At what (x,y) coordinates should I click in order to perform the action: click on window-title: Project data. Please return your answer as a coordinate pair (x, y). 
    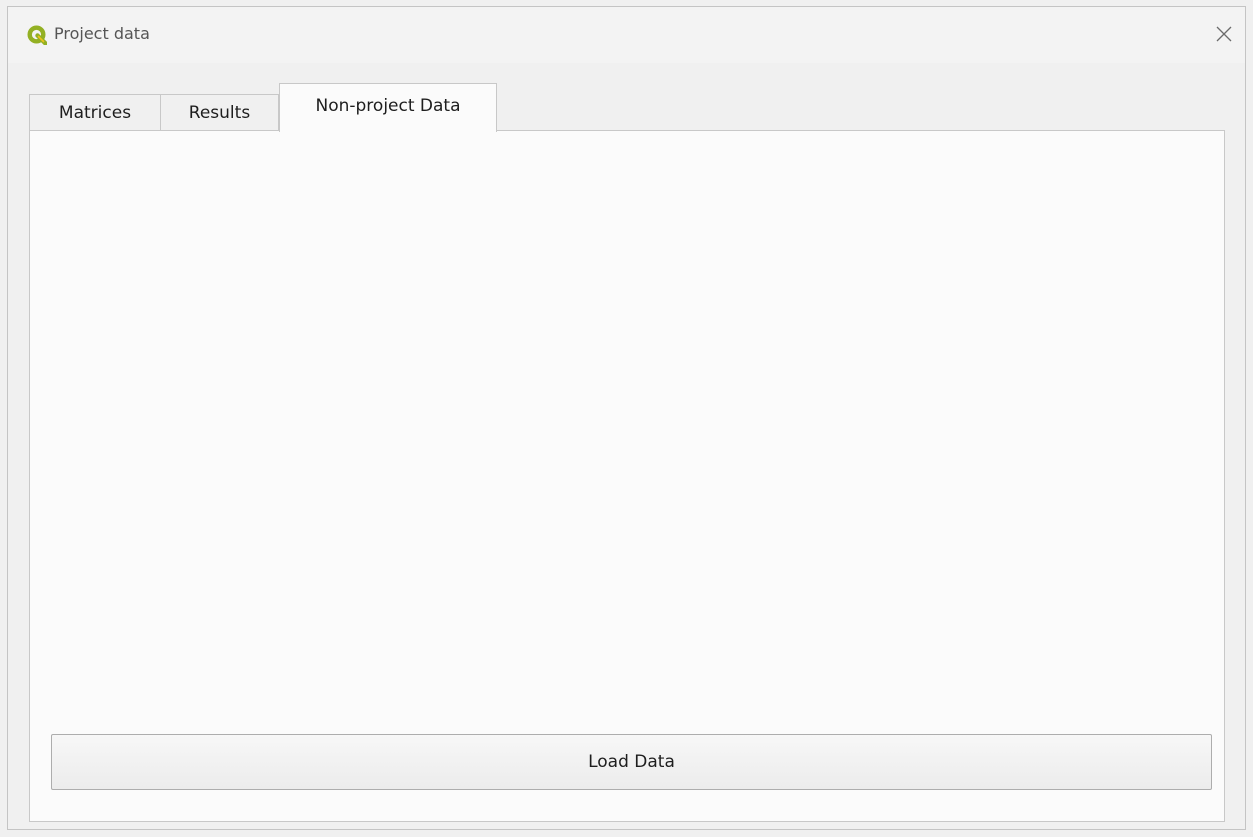
    Looking at the image, I should click on (102, 33).